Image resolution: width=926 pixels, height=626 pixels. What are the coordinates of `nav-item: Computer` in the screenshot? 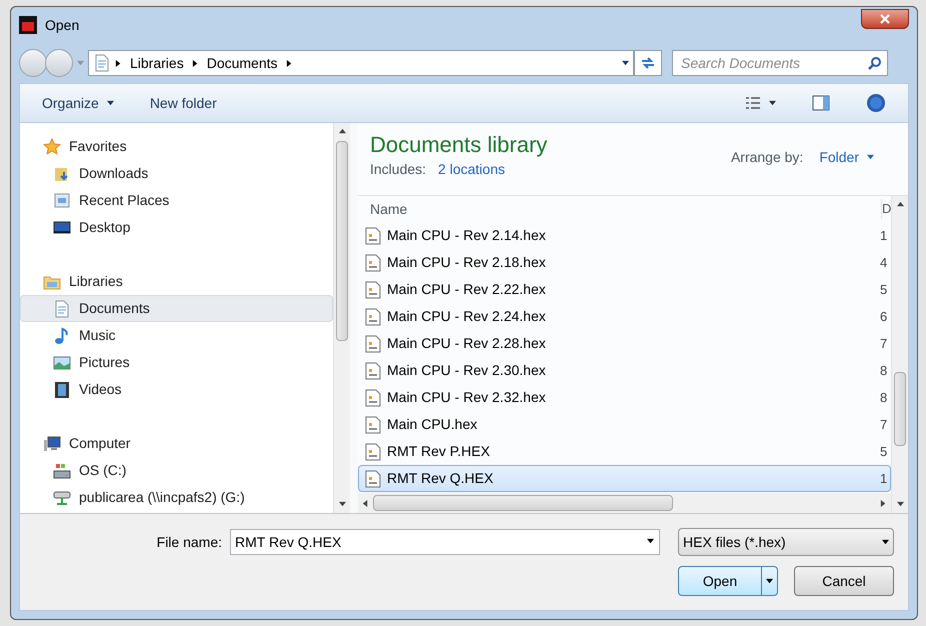 It's located at (176, 443).